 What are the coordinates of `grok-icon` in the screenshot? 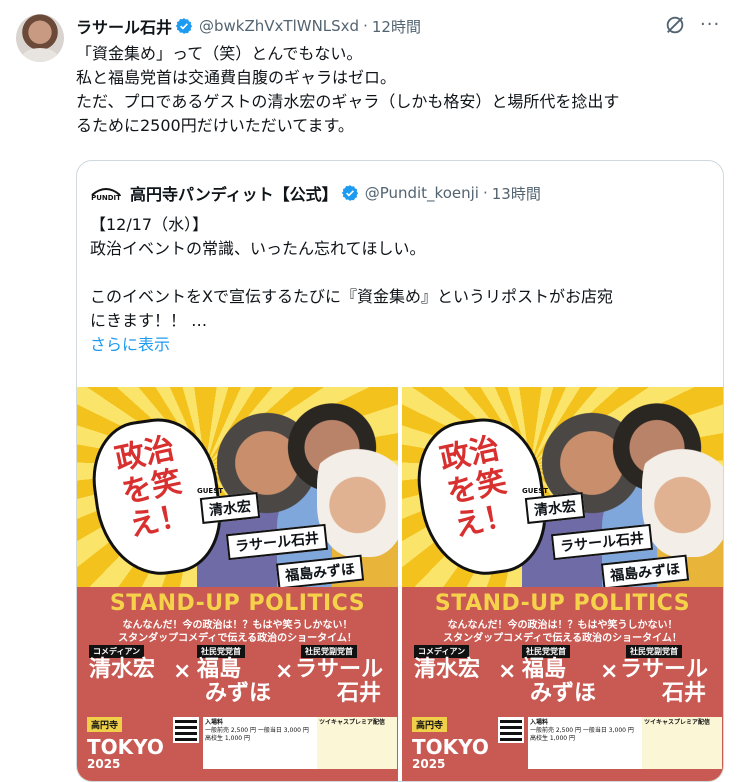 It's located at (675, 25).